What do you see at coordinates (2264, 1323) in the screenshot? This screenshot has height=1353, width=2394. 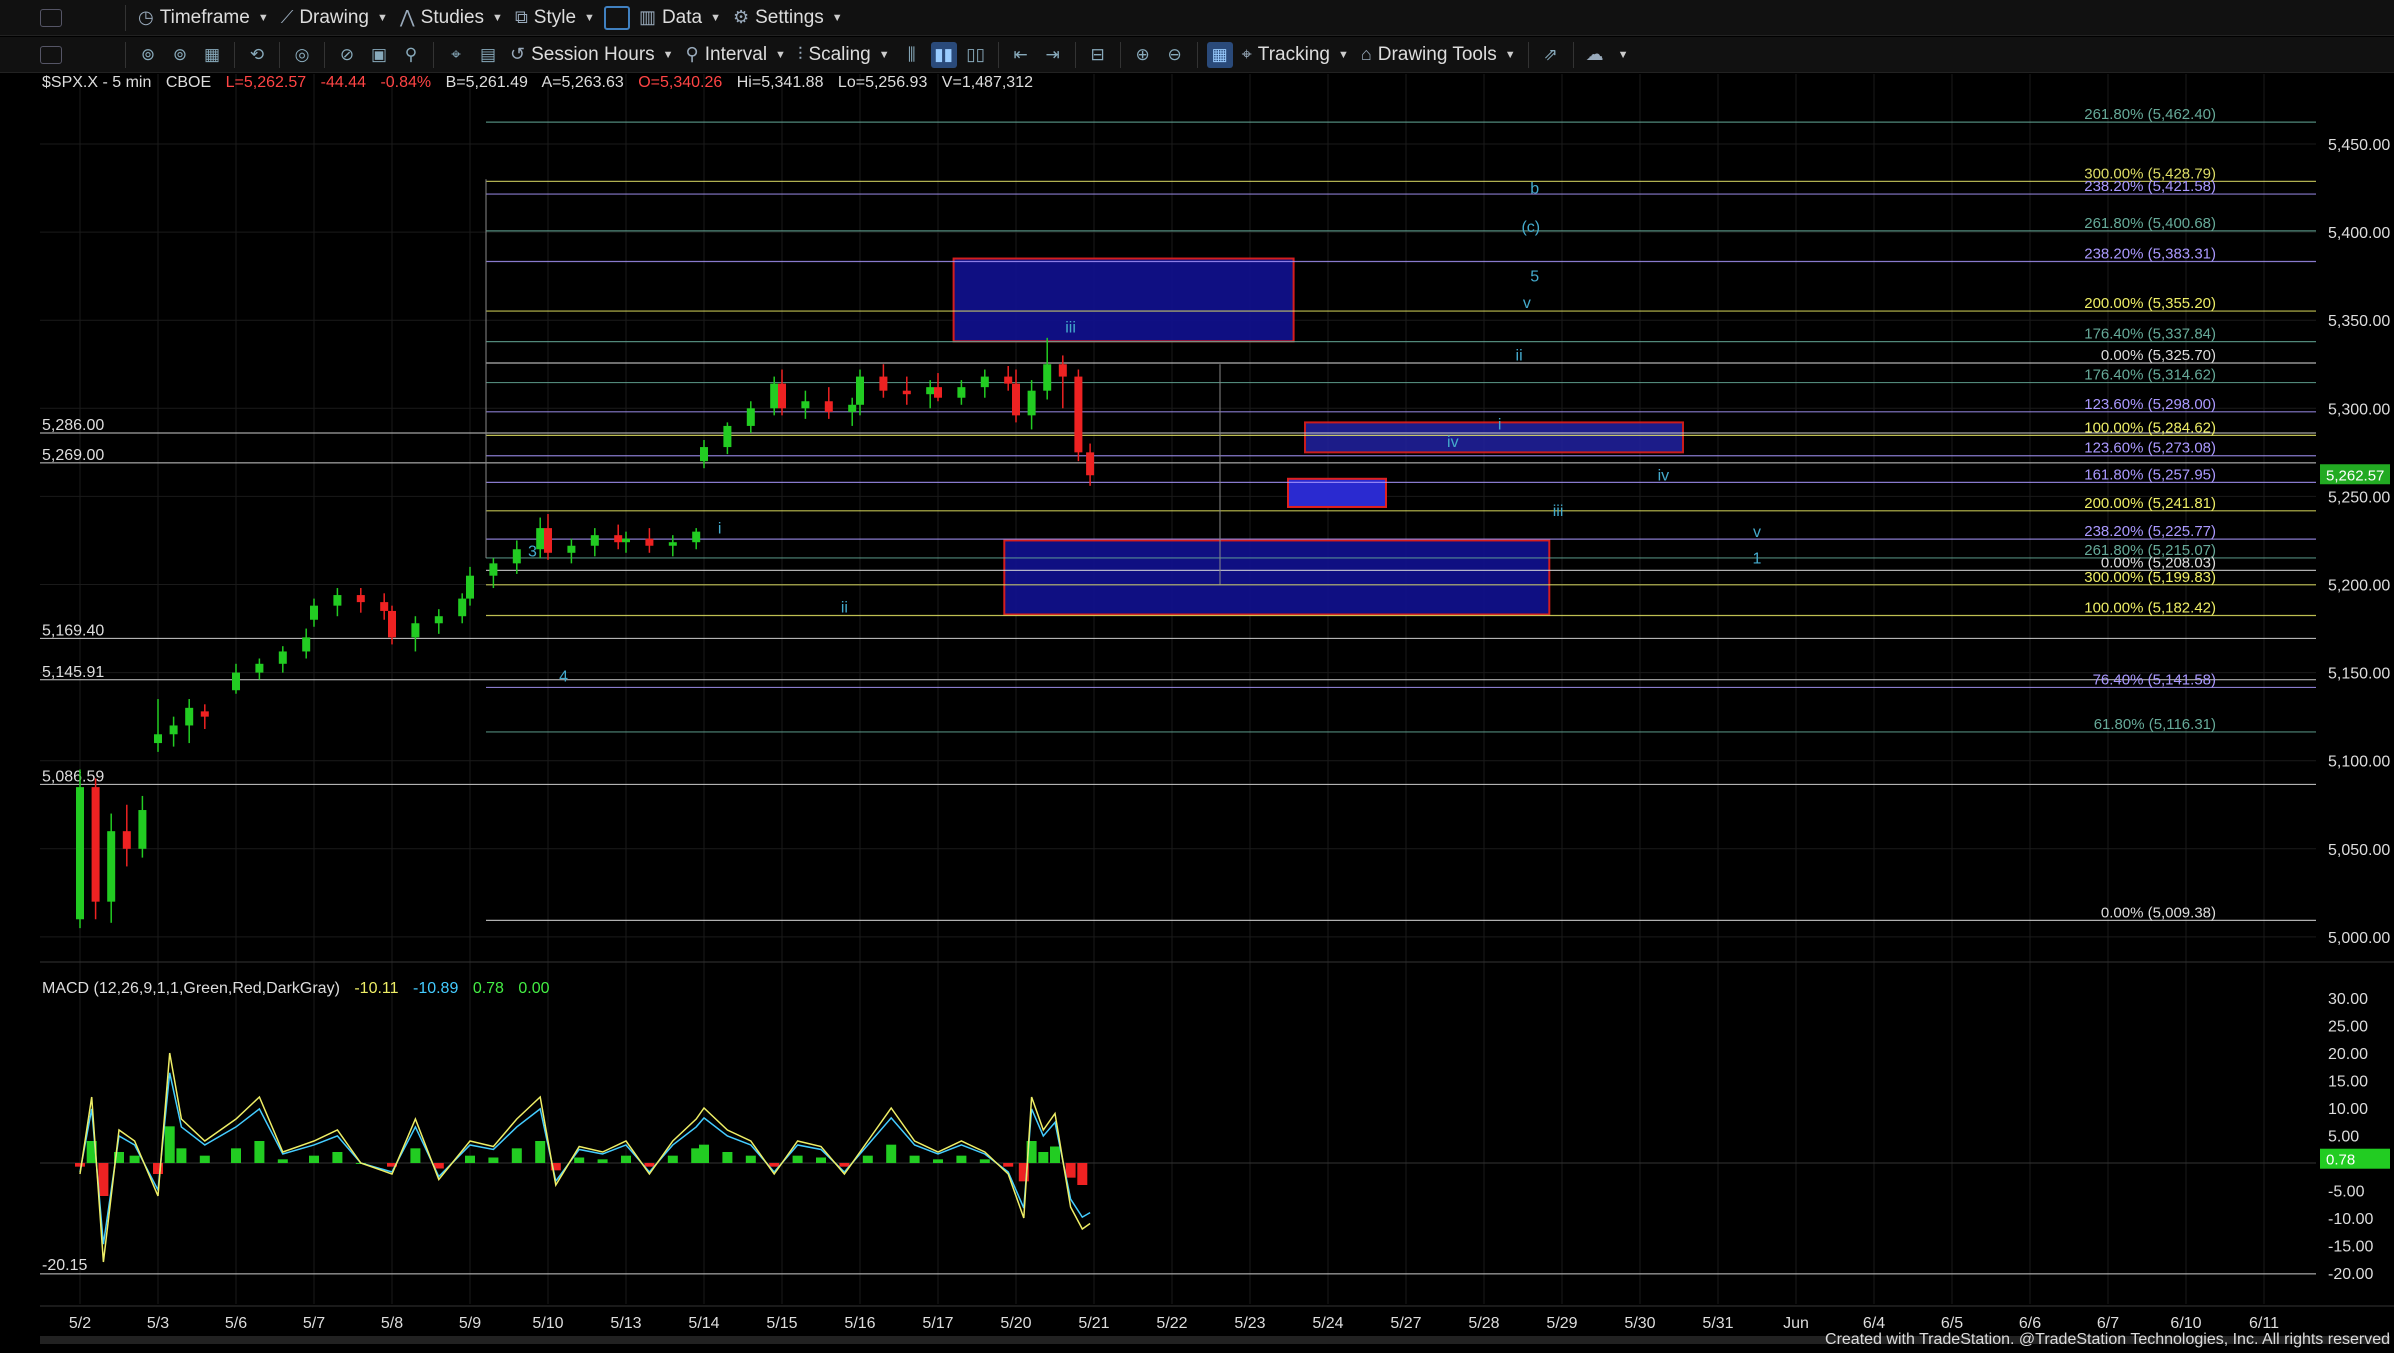 I see `date-axis-label: 6/11` at bounding box center [2264, 1323].